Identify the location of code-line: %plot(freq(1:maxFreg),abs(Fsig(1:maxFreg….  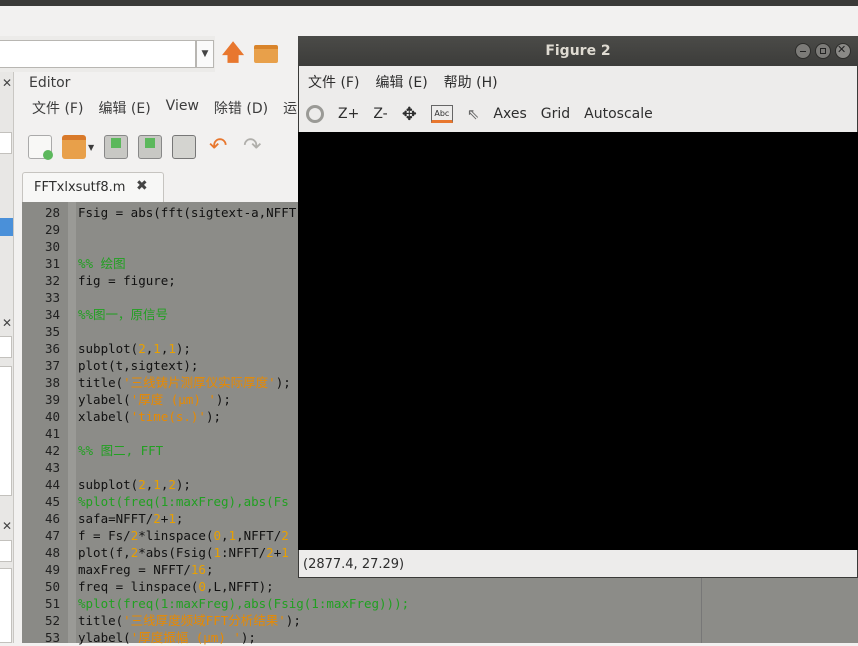
(243, 603).